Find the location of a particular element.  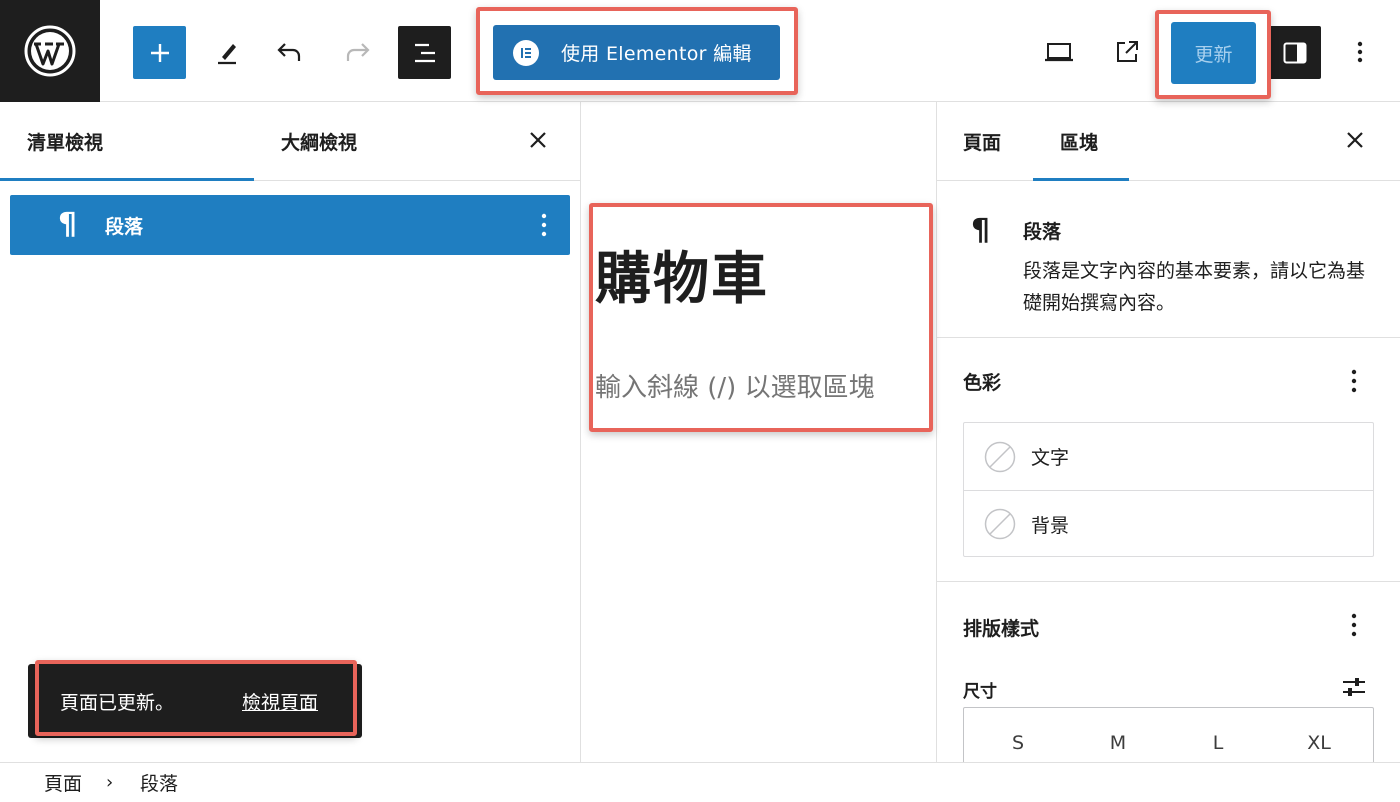

color-item-background: 背景 is located at coordinates (1168, 523).